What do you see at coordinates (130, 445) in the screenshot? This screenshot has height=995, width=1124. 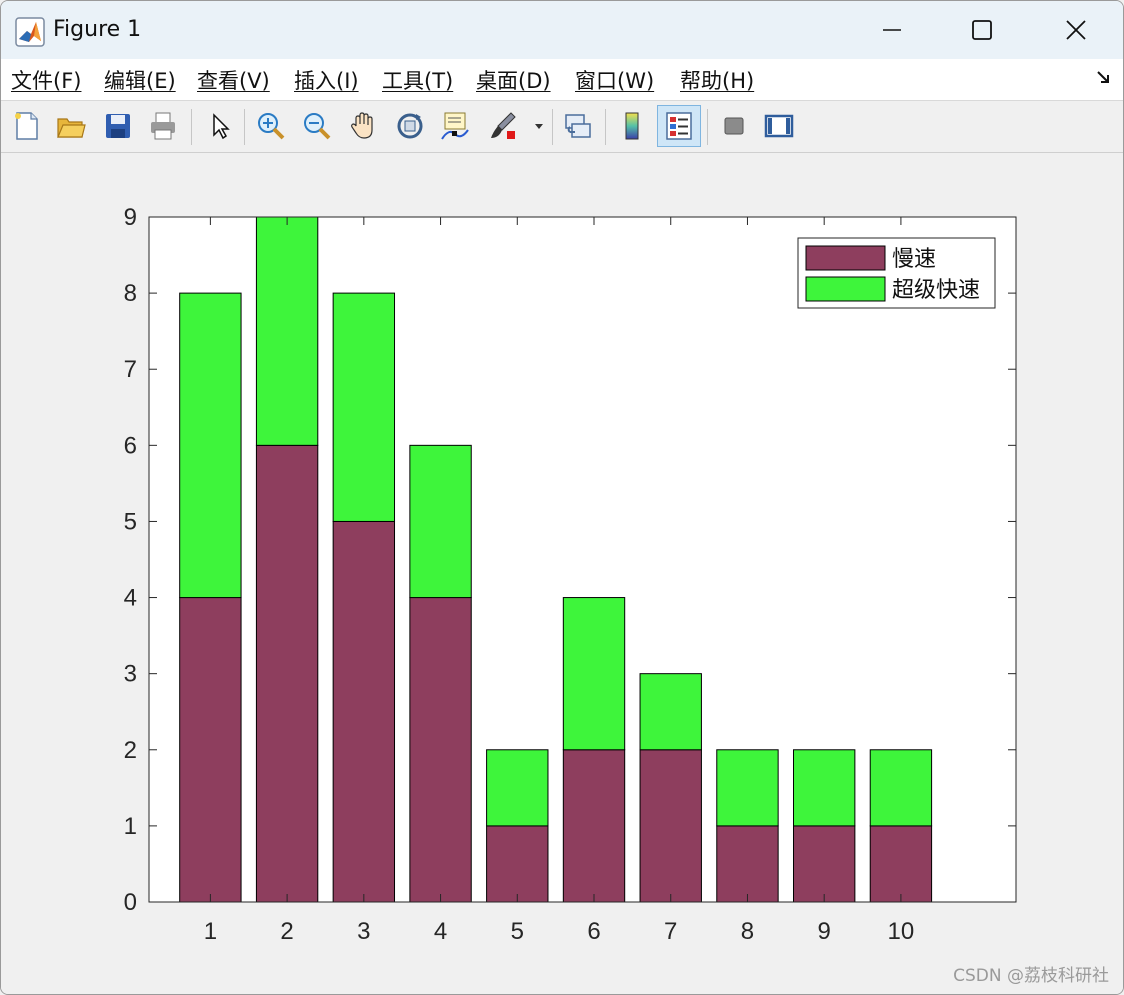 I see `y-tick-label: 6` at bounding box center [130, 445].